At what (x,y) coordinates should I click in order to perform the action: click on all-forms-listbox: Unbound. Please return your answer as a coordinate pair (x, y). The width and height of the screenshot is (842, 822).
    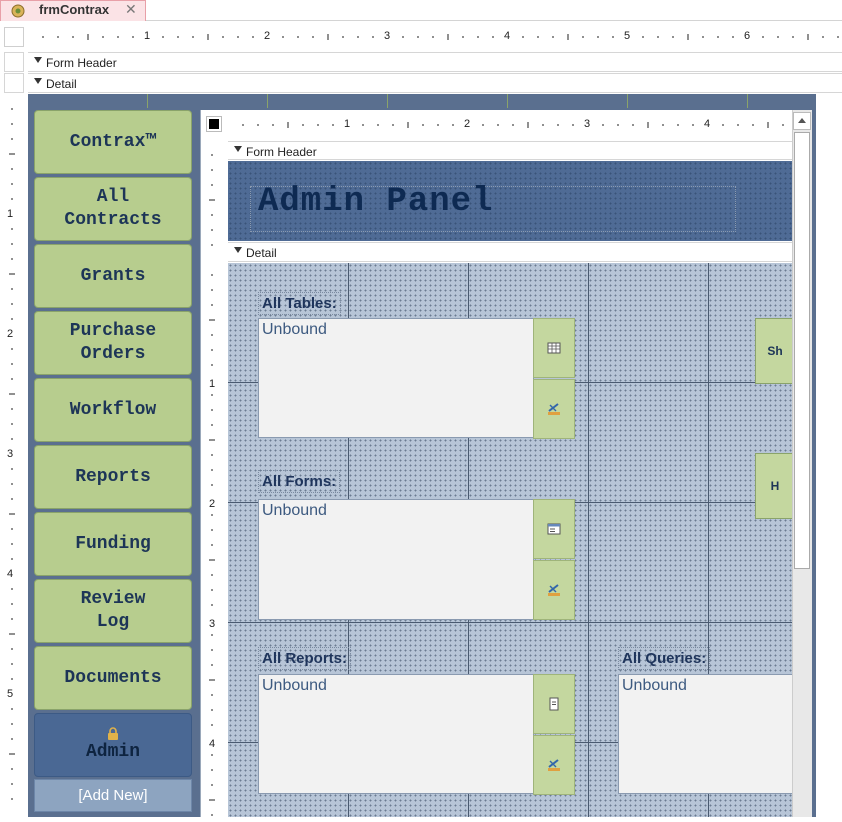
    Looking at the image, I should click on (396, 559).